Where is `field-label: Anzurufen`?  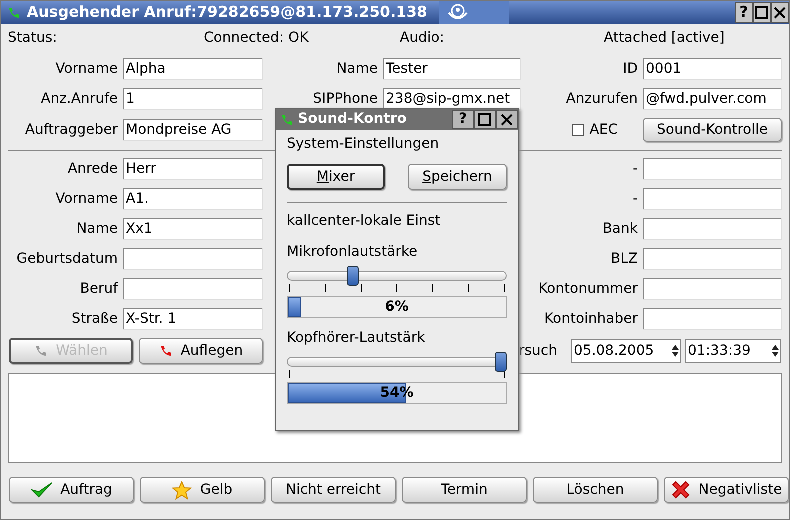
field-label: Anzurufen is located at coordinates (601, 99).